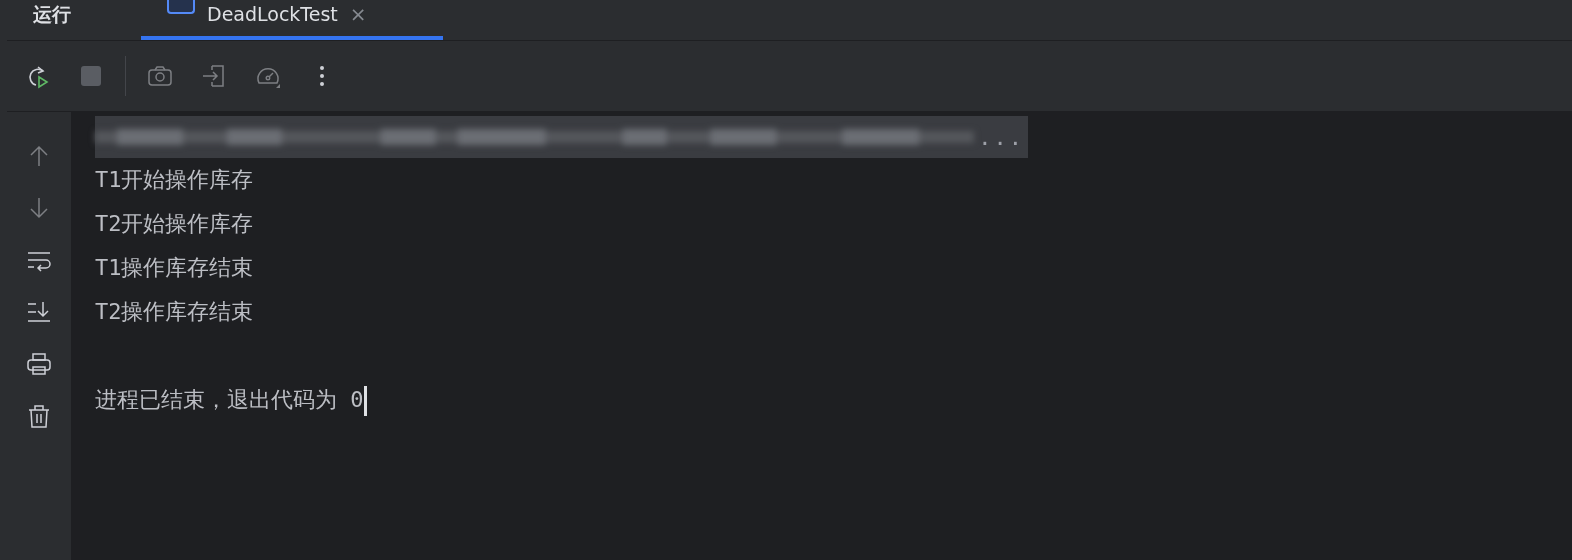 Image resolution: width=1572 pixels, height=560 pixels. What do you see at coordinates (160, 76) in the screenshot?
I see `camera-icon` at bounding box center [160, 76].